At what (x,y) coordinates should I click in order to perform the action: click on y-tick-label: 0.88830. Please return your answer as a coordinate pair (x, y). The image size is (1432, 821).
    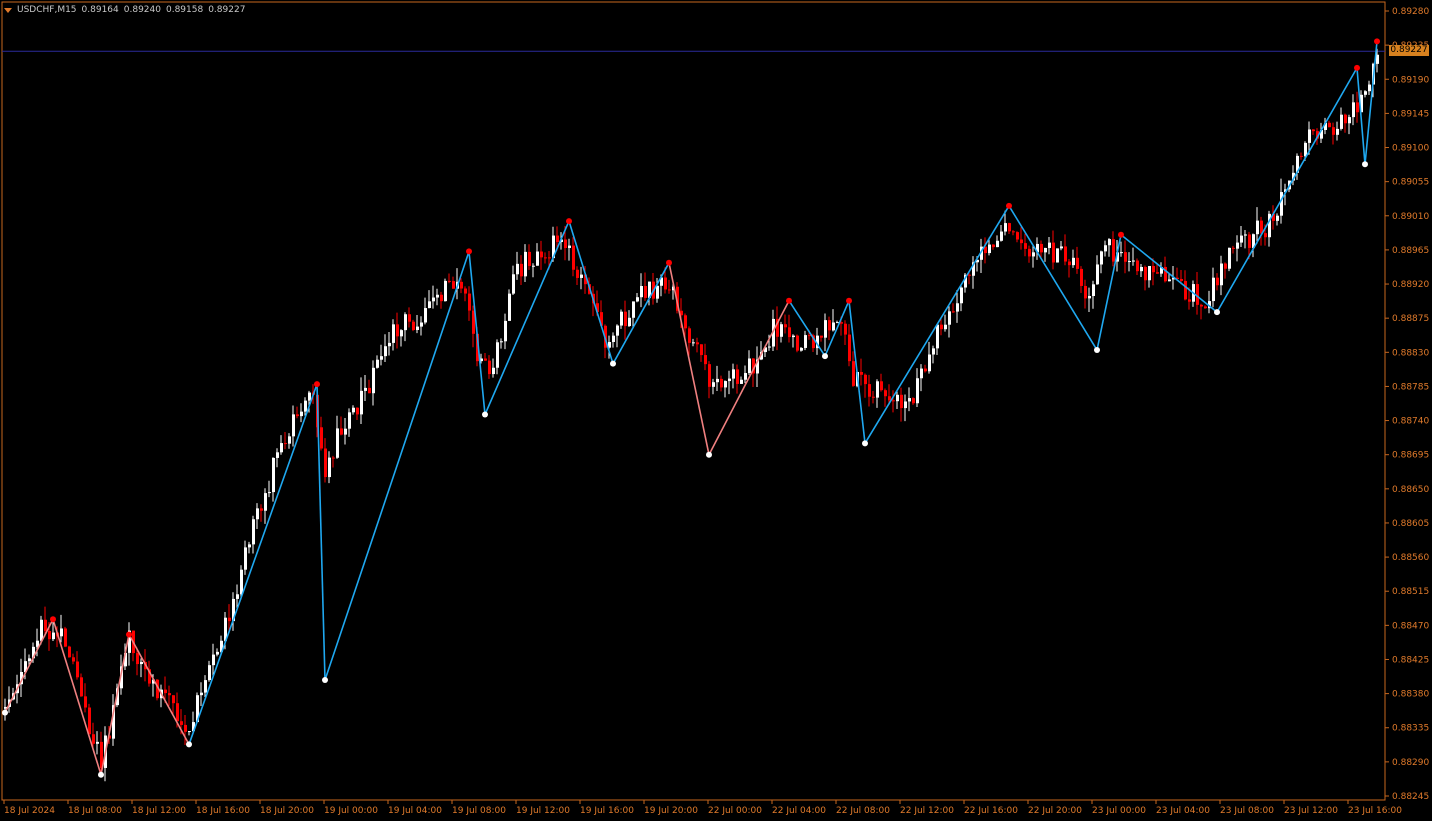
    Looking at the image, I should click on (1410, 353).